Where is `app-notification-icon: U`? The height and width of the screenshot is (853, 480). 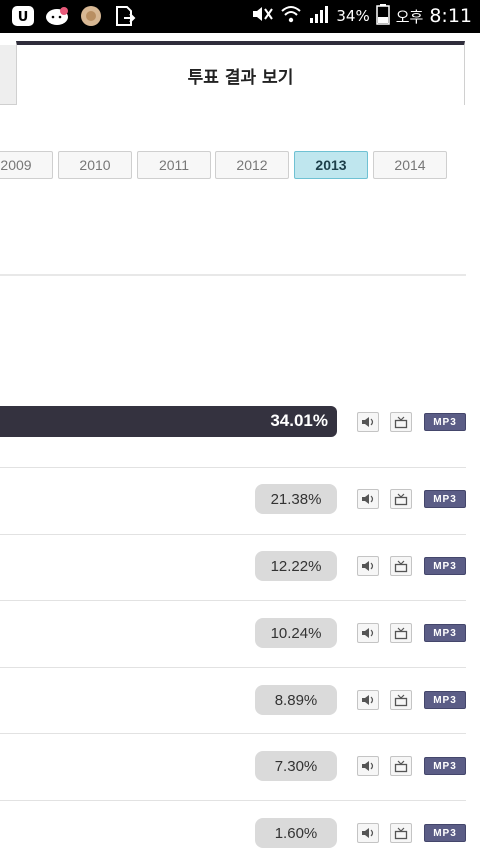
app-notification-icon: U is located at coordinates (23, 16).